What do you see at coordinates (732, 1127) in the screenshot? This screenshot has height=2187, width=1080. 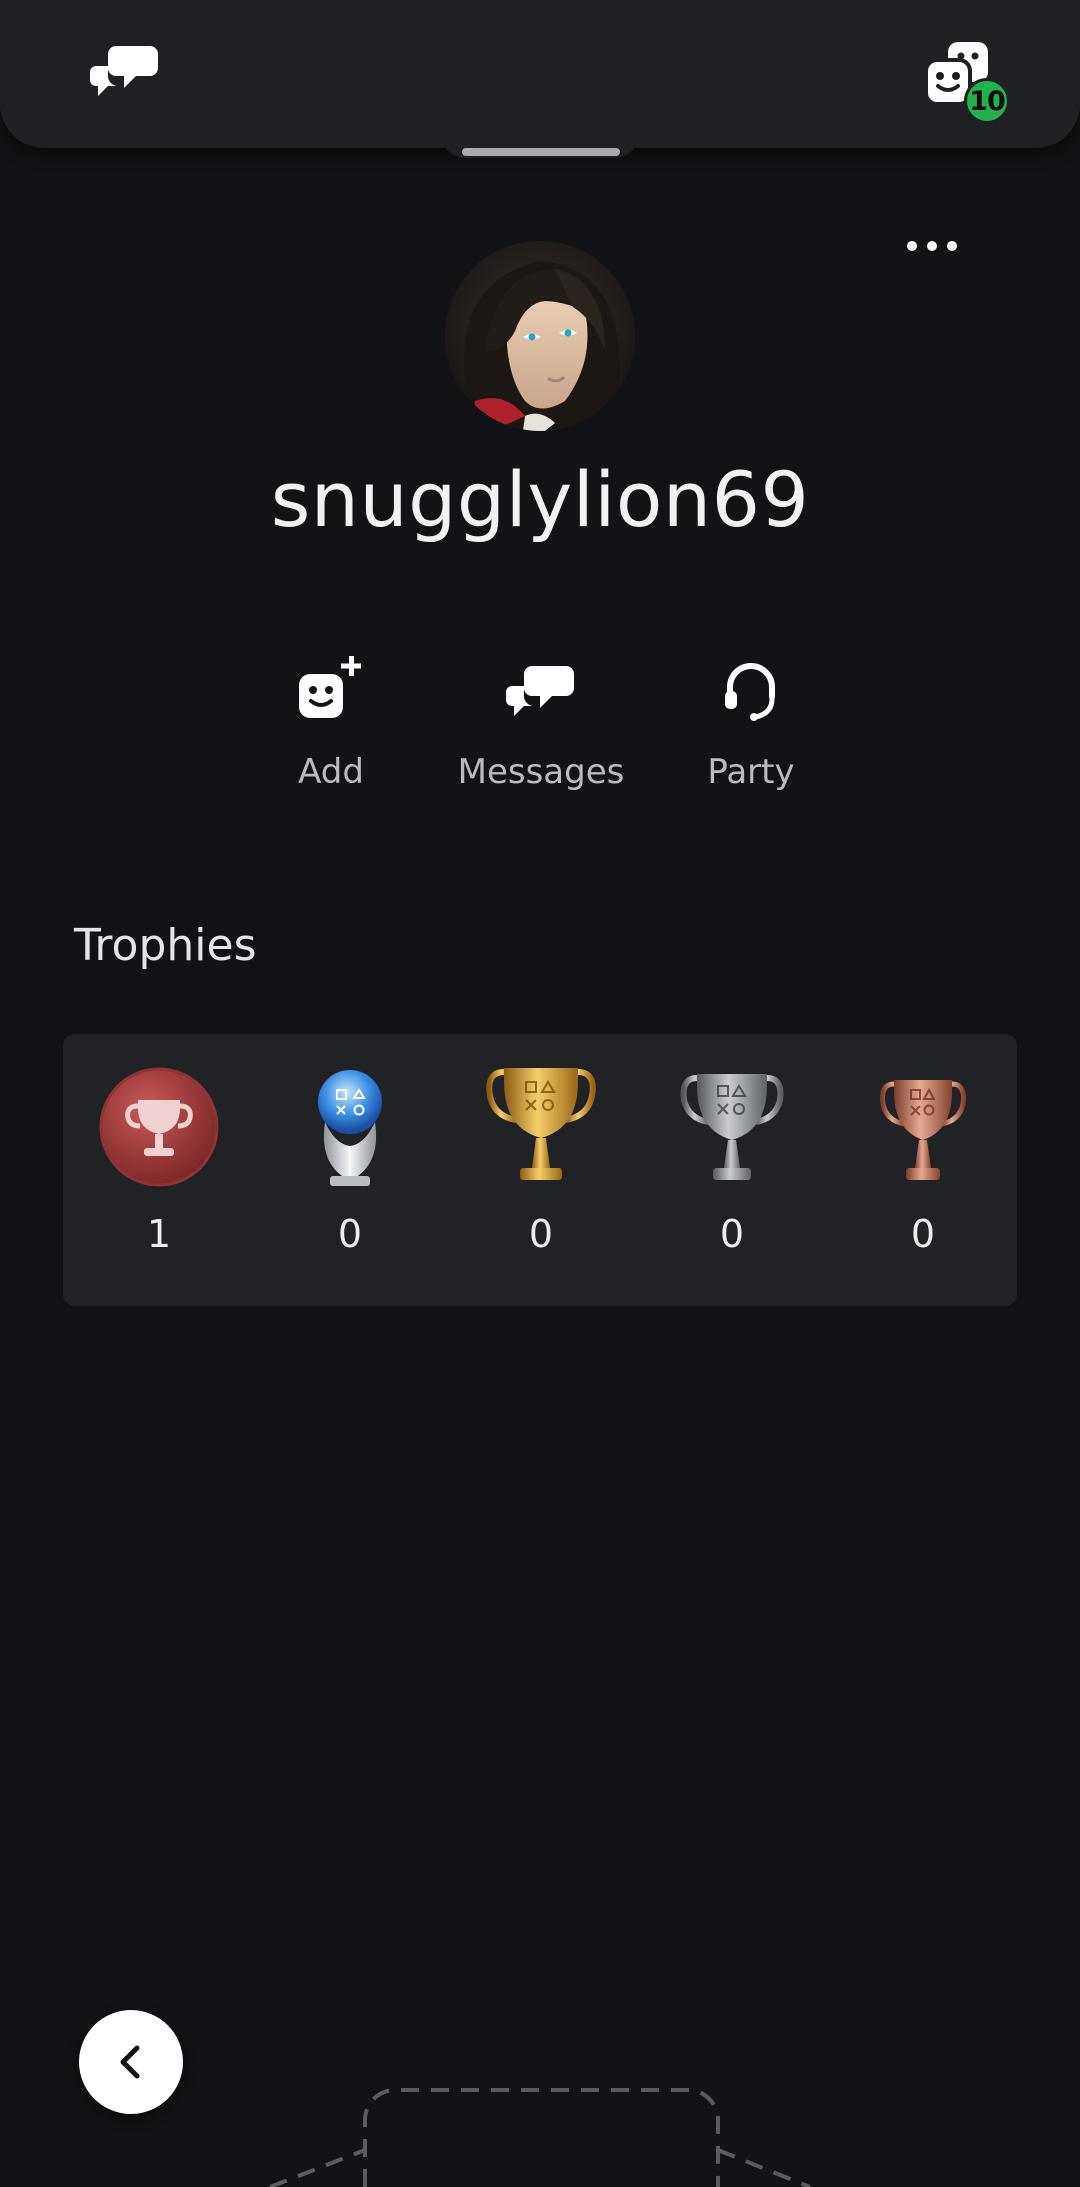 I see `silver-trophy-icon` at bounding box center [732, 1127].